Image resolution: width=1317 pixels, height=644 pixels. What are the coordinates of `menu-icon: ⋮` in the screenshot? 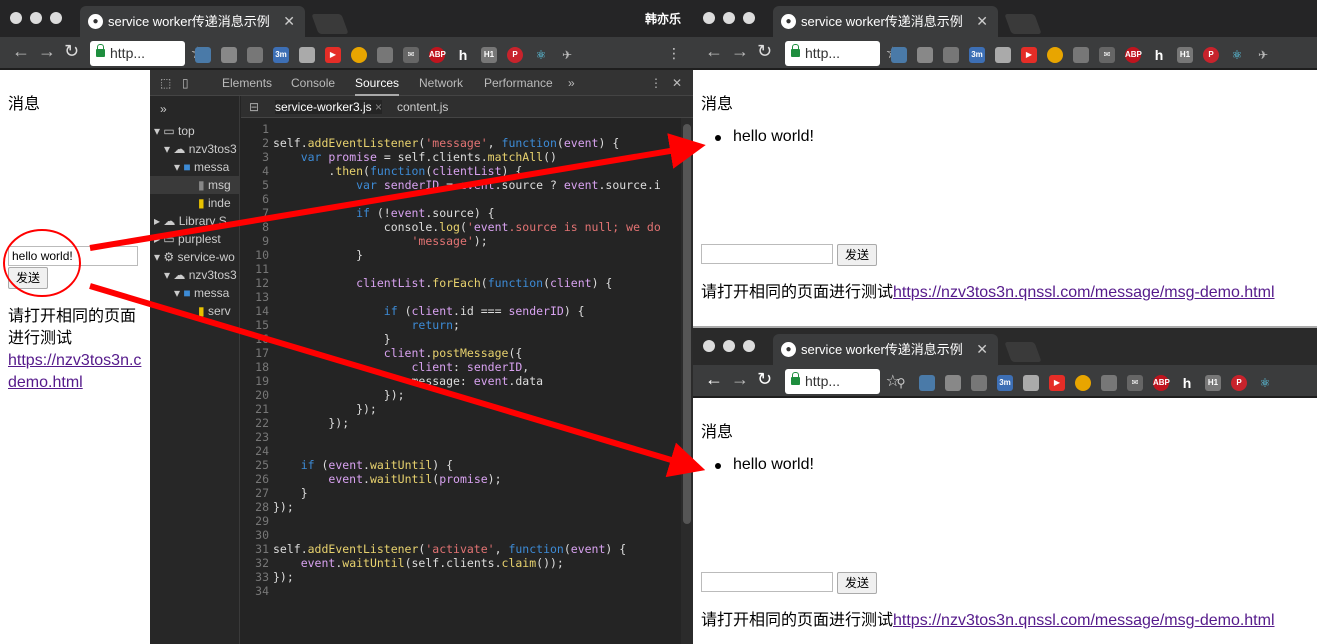 It's located at (674, 53).